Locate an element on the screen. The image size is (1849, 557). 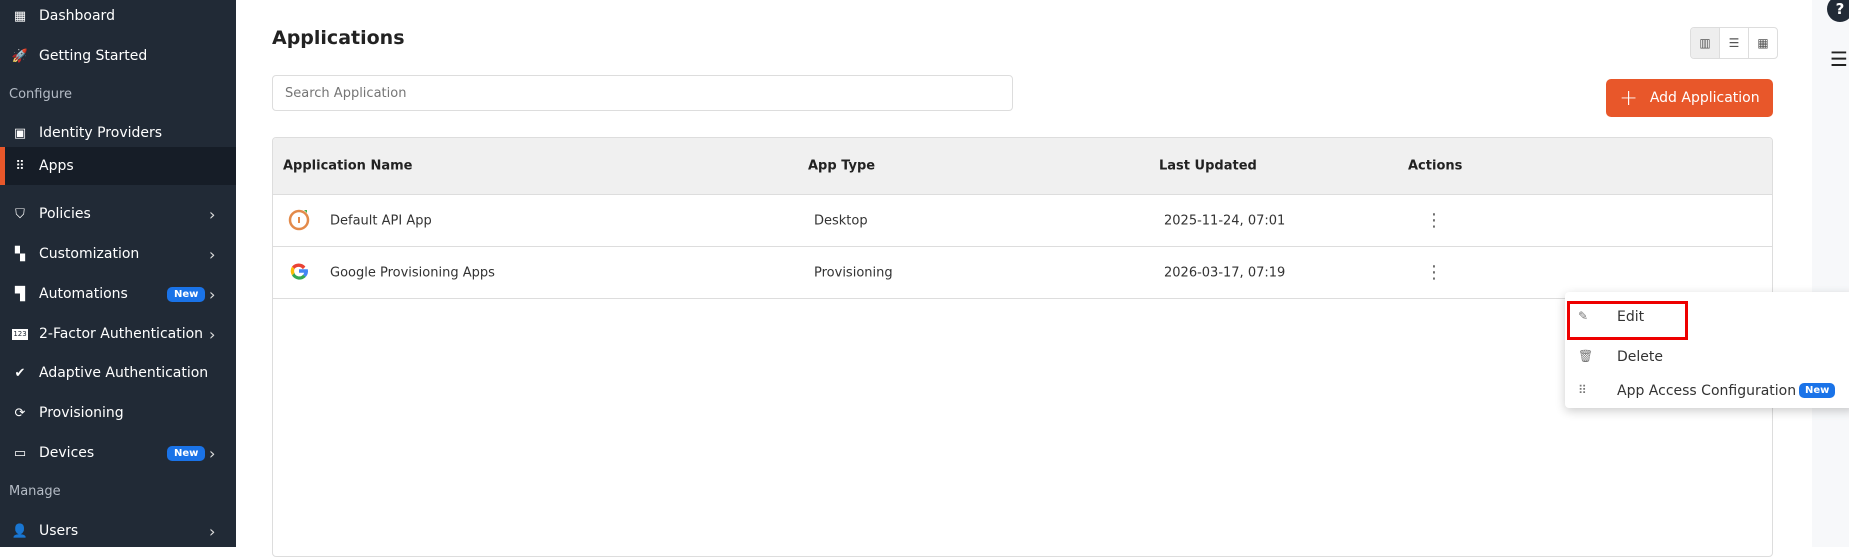
highlight-box is located at coordinates (1627, 320).